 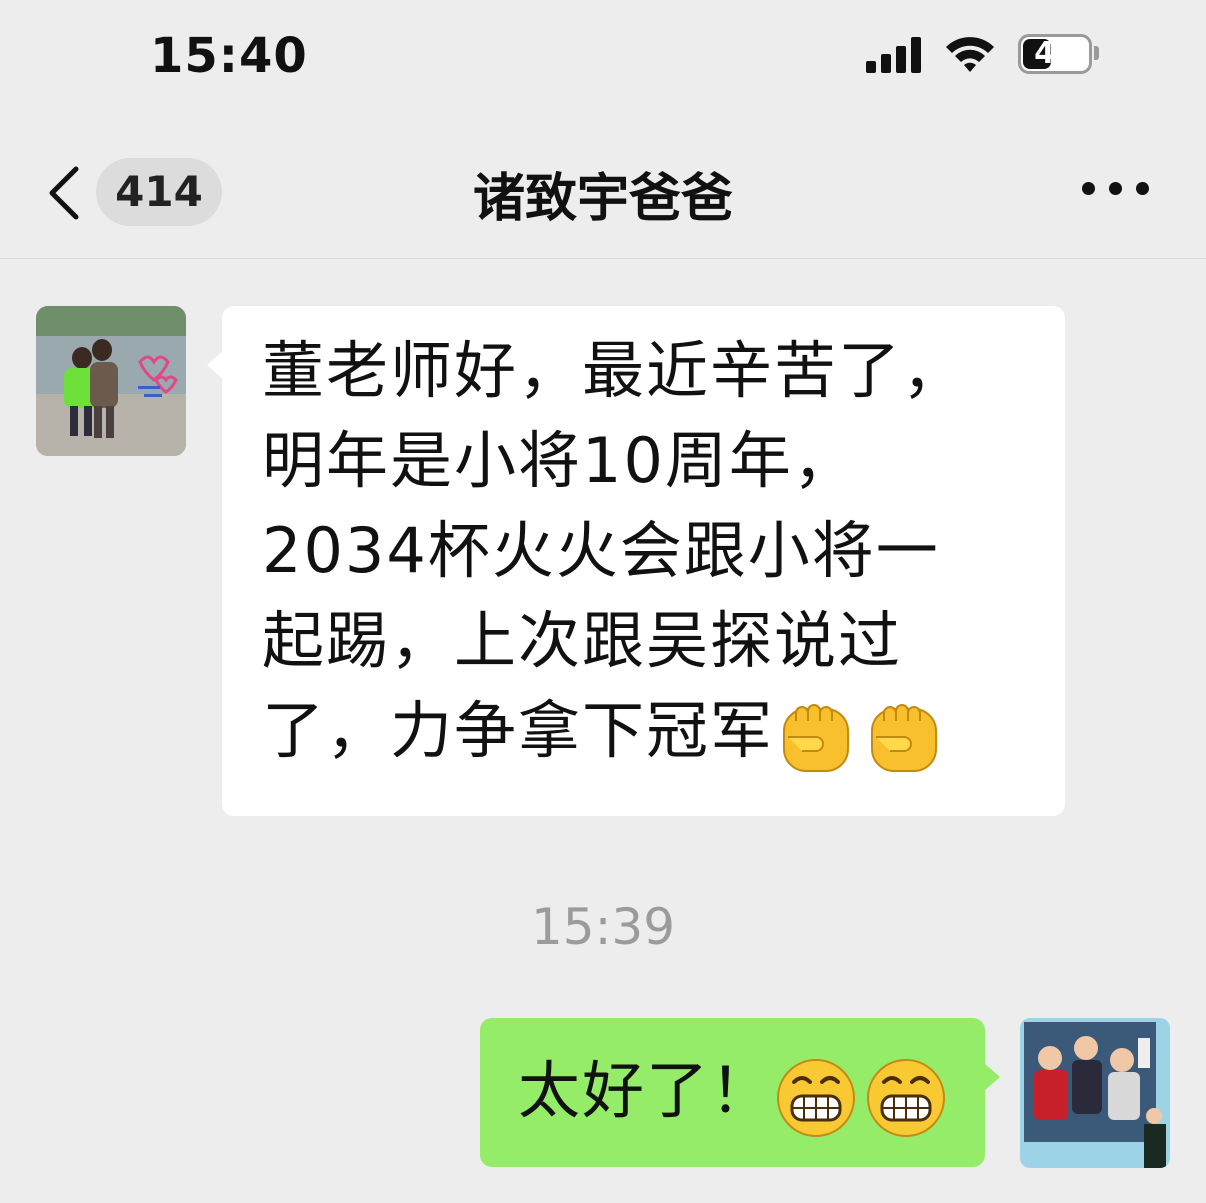 What do you see at coordinates (603, 927) in the screenshot?
I see `message-timestamp: 15:39` at bounding box center [603, 927].